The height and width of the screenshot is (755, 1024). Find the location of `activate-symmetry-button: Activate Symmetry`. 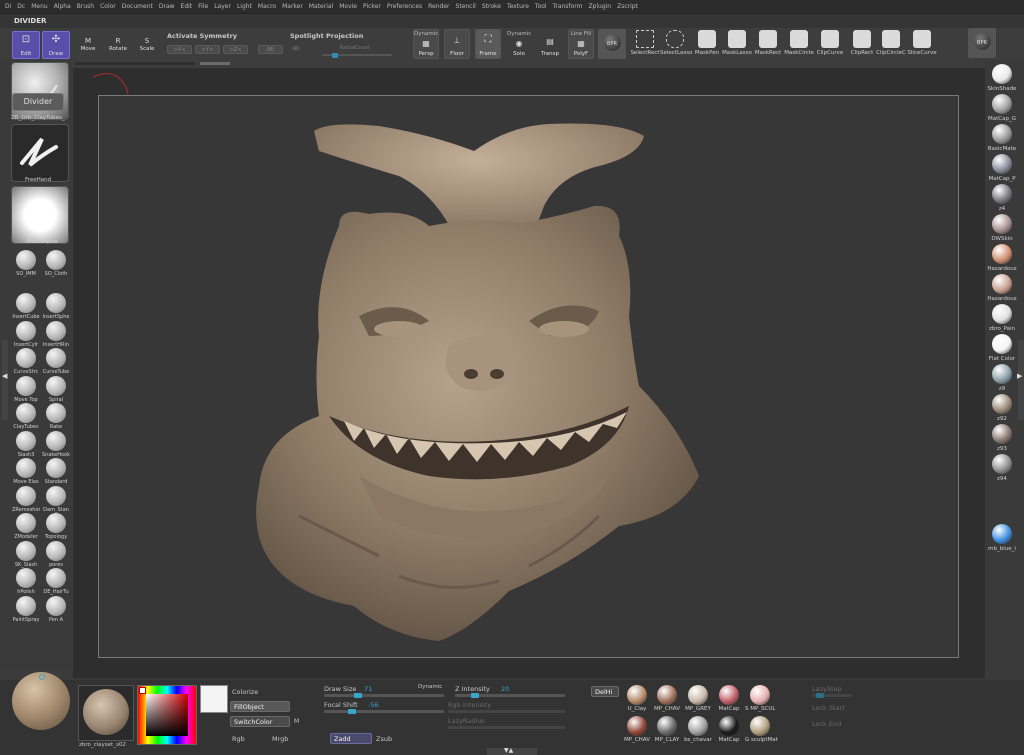

activate-symmetry-button: Activate Symmetry is located at coordinates (202, 36).